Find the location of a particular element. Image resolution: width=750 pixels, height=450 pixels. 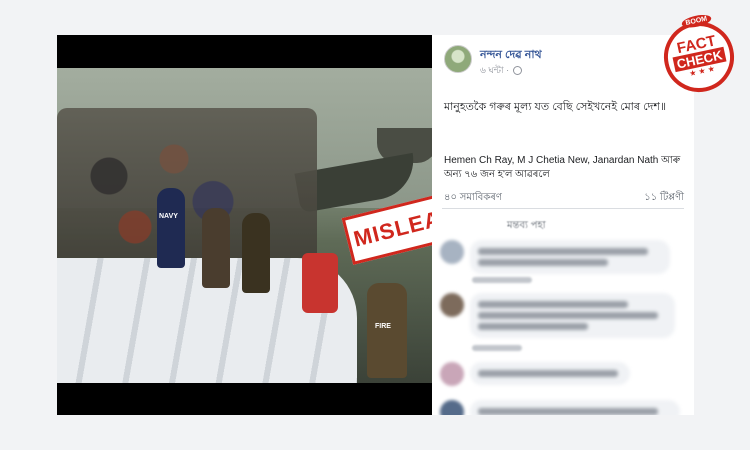

post-meta: ৬ ঘন্টা · is located at coordinates (501, 70).